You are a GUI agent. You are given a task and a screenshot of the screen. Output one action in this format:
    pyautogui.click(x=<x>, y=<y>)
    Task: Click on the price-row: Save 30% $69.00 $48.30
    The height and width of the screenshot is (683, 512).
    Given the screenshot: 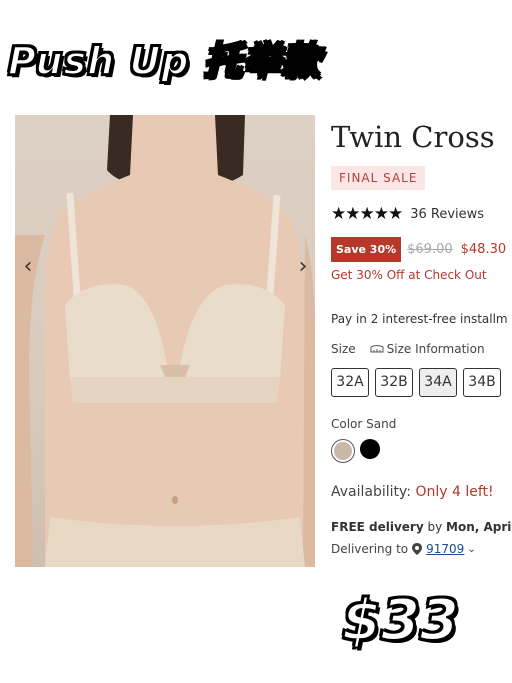 What is the action you would take?
    pyautogui.click(x=421, y=249)
    